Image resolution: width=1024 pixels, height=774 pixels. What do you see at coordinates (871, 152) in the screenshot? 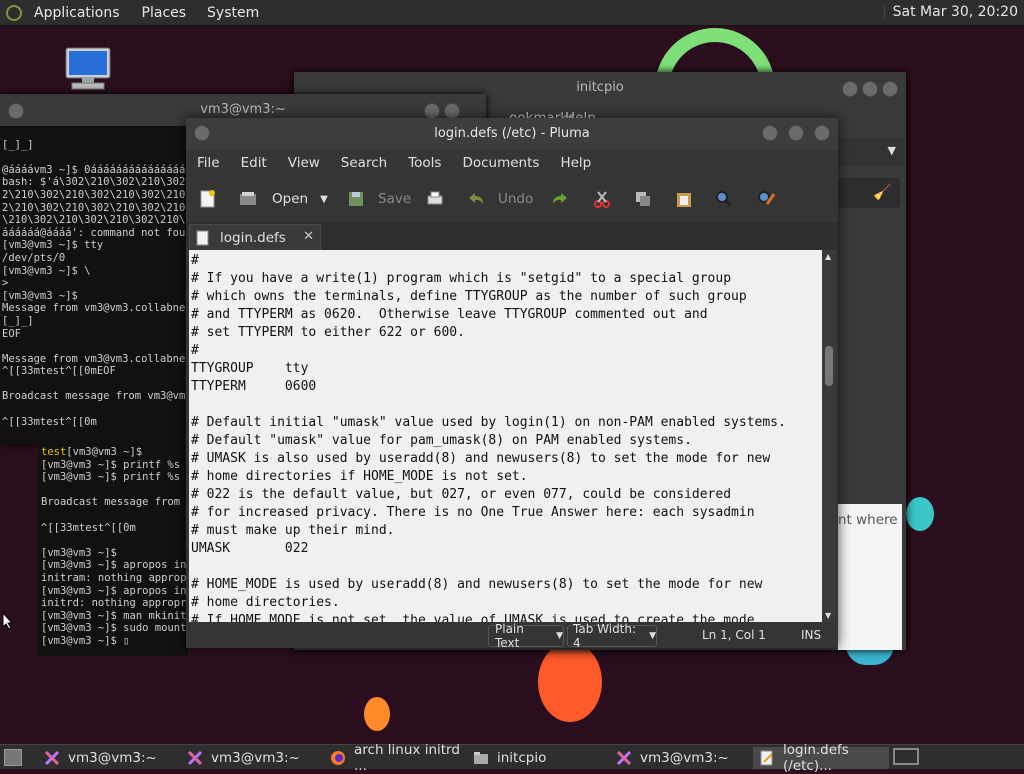
I see `view-dropdown: ▼` at bounding box center [871, 152].